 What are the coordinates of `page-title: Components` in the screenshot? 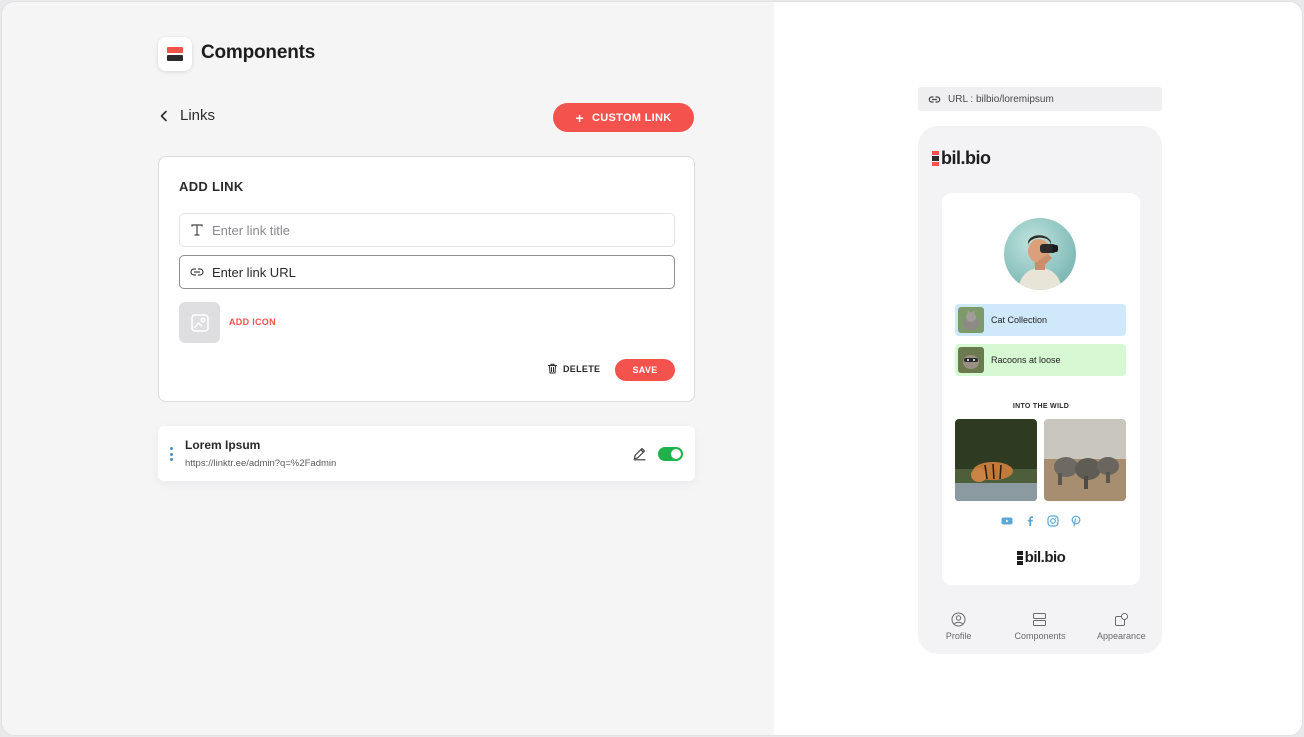 It's located at (258, 52).